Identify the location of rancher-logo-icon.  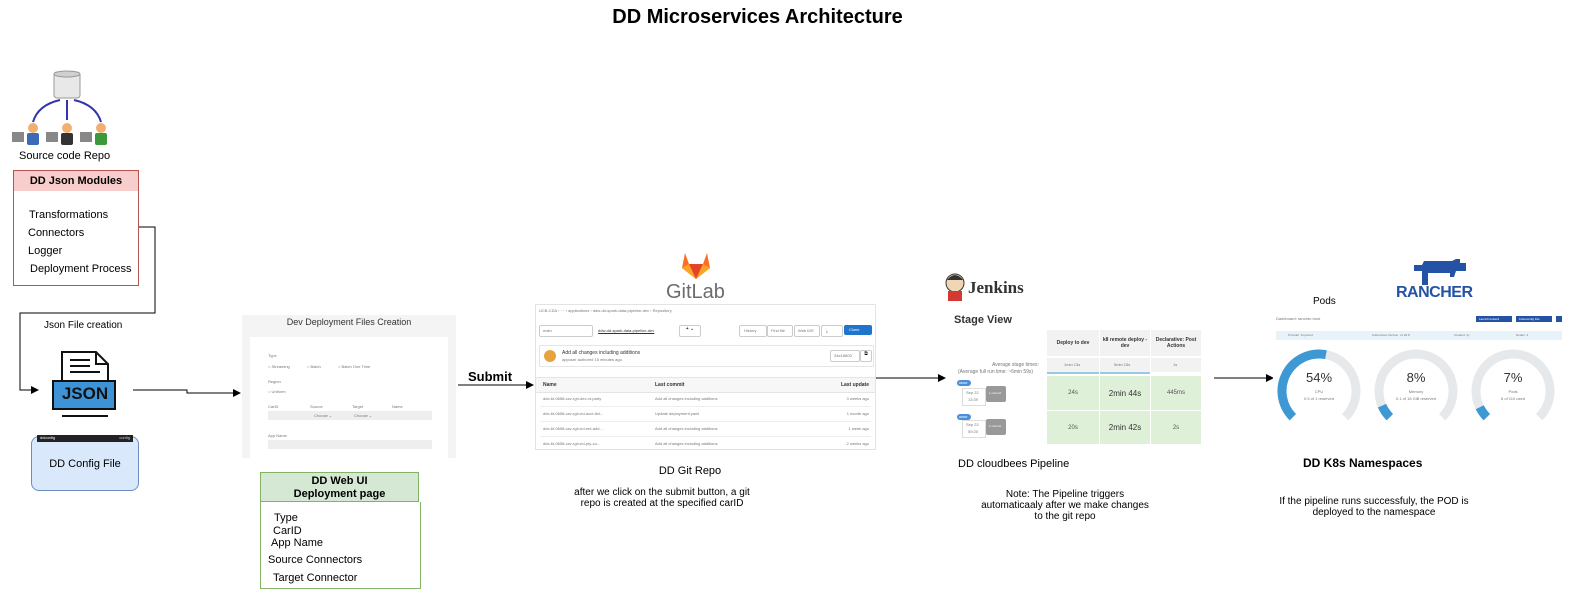
(1440, 272).